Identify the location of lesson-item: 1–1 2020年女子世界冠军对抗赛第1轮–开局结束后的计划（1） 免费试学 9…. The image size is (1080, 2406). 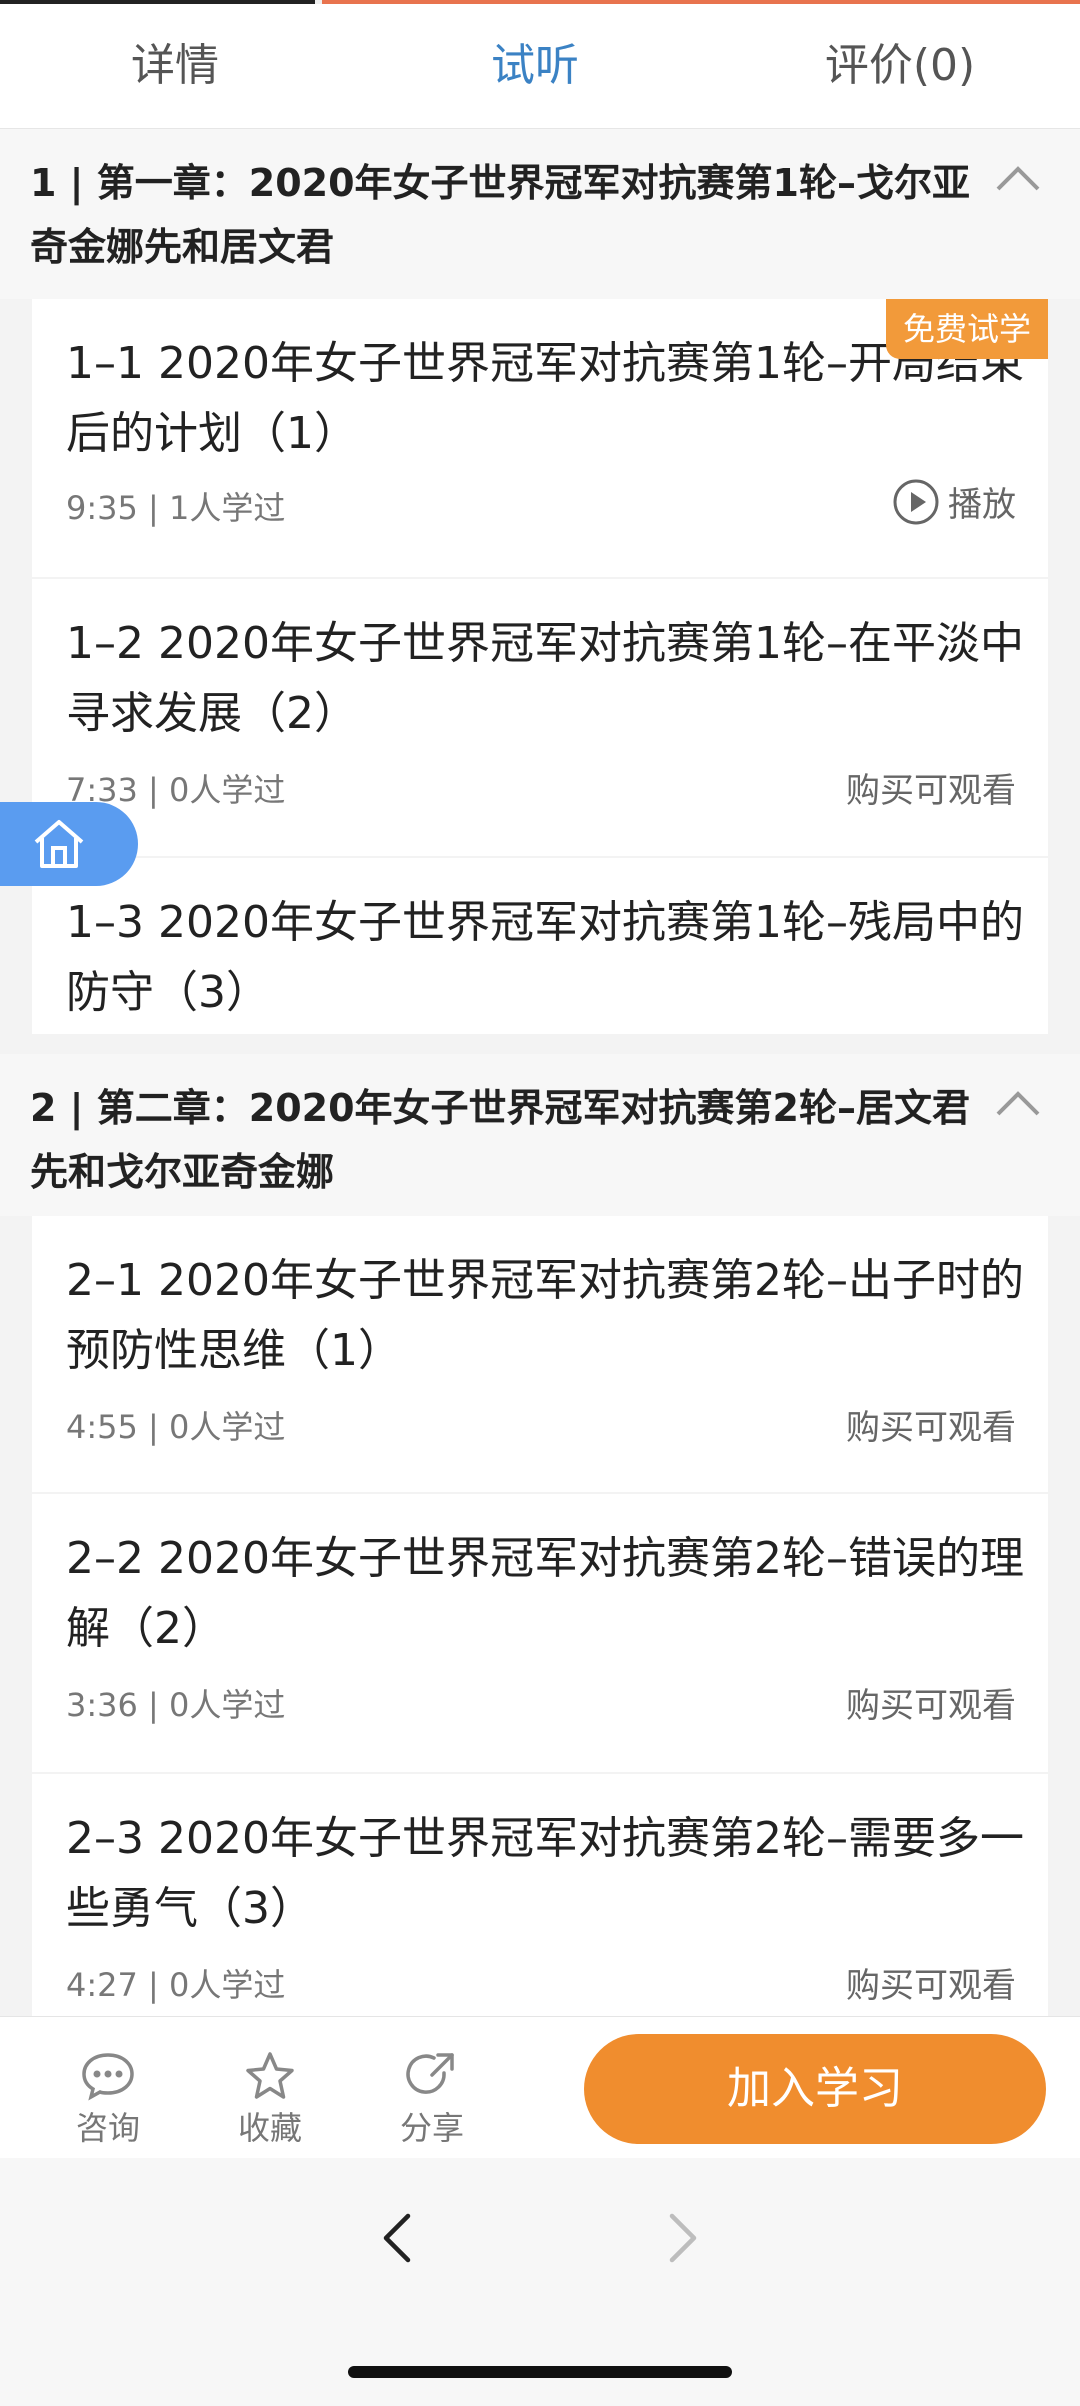
(540, 438).